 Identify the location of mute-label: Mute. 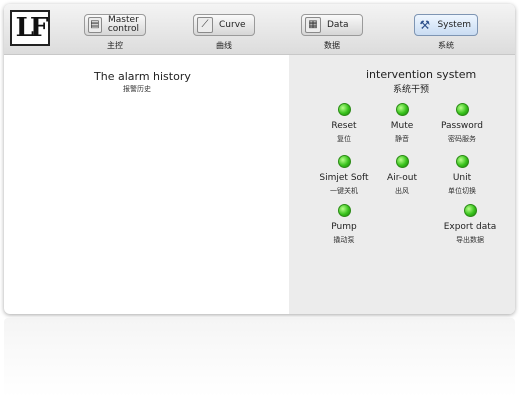
(402, 126).